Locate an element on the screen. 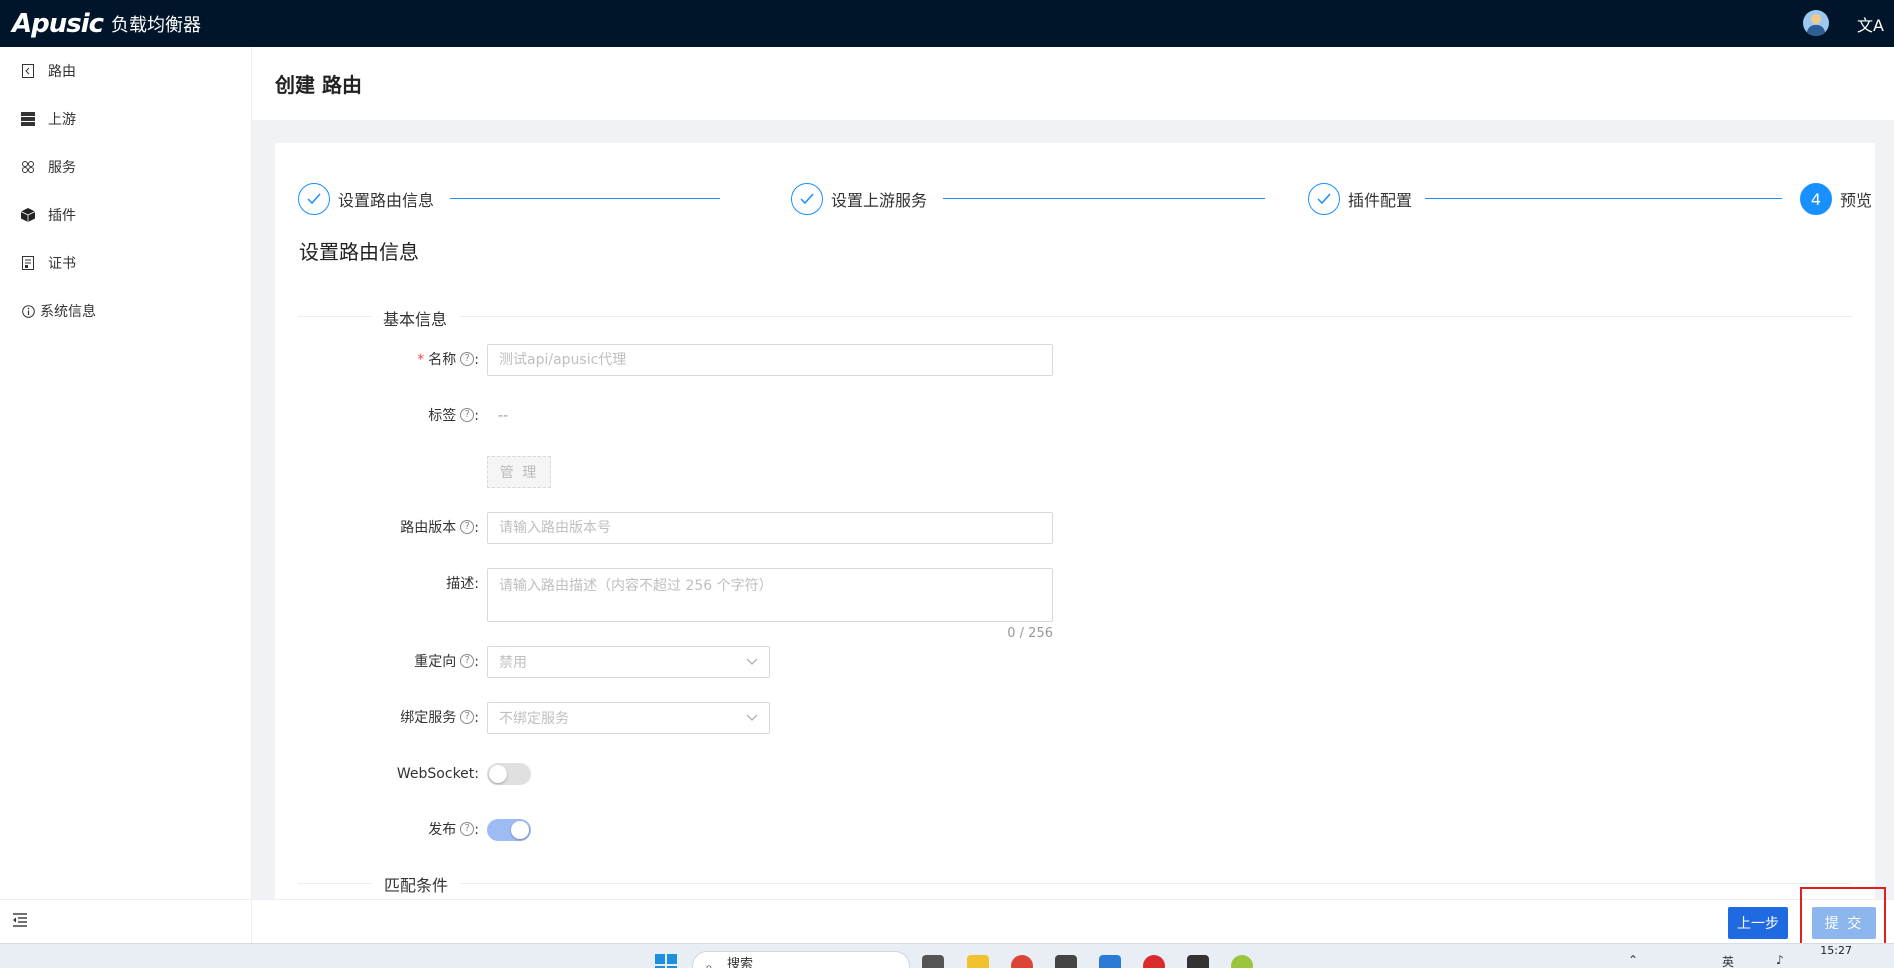 The image size is (1894, 968). basic-info-header: 基本信息 is located at coordinates (415, 318).